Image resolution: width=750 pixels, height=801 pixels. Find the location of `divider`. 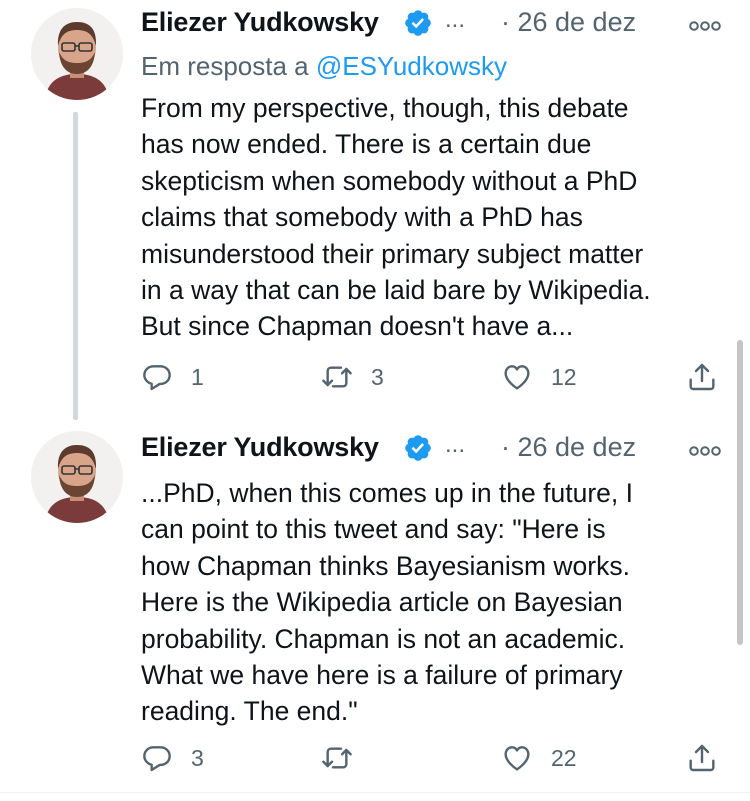

divider is located at coordinates (375, 792).